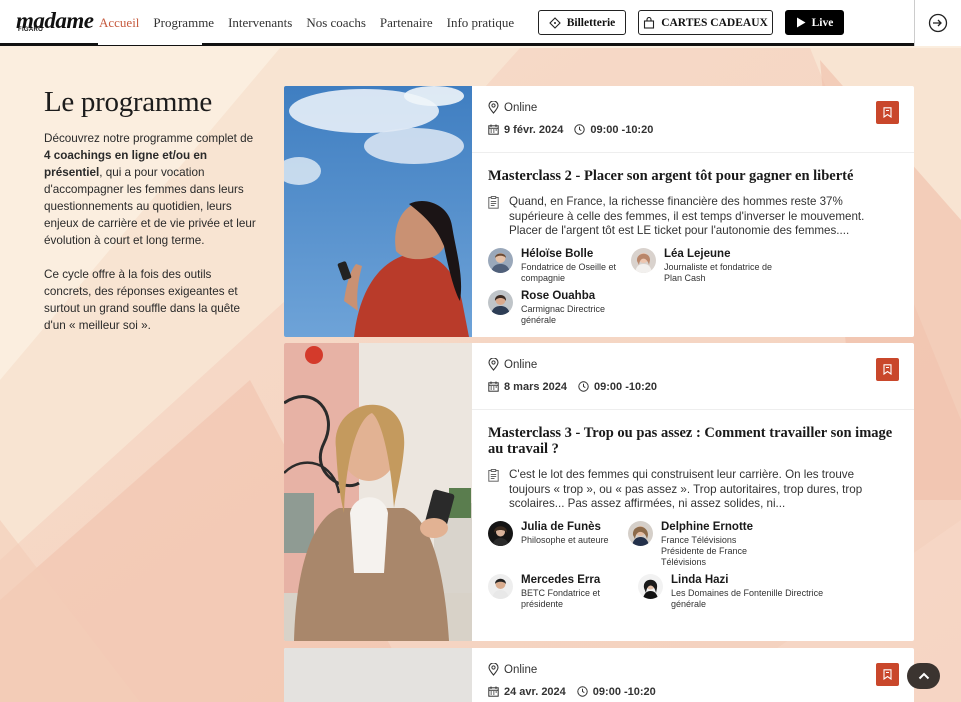 The height and width of the screenshot is (702, 961). I want to click on speaker-item: Julia de Funès Philosophe et auteure, so click(558, 544).